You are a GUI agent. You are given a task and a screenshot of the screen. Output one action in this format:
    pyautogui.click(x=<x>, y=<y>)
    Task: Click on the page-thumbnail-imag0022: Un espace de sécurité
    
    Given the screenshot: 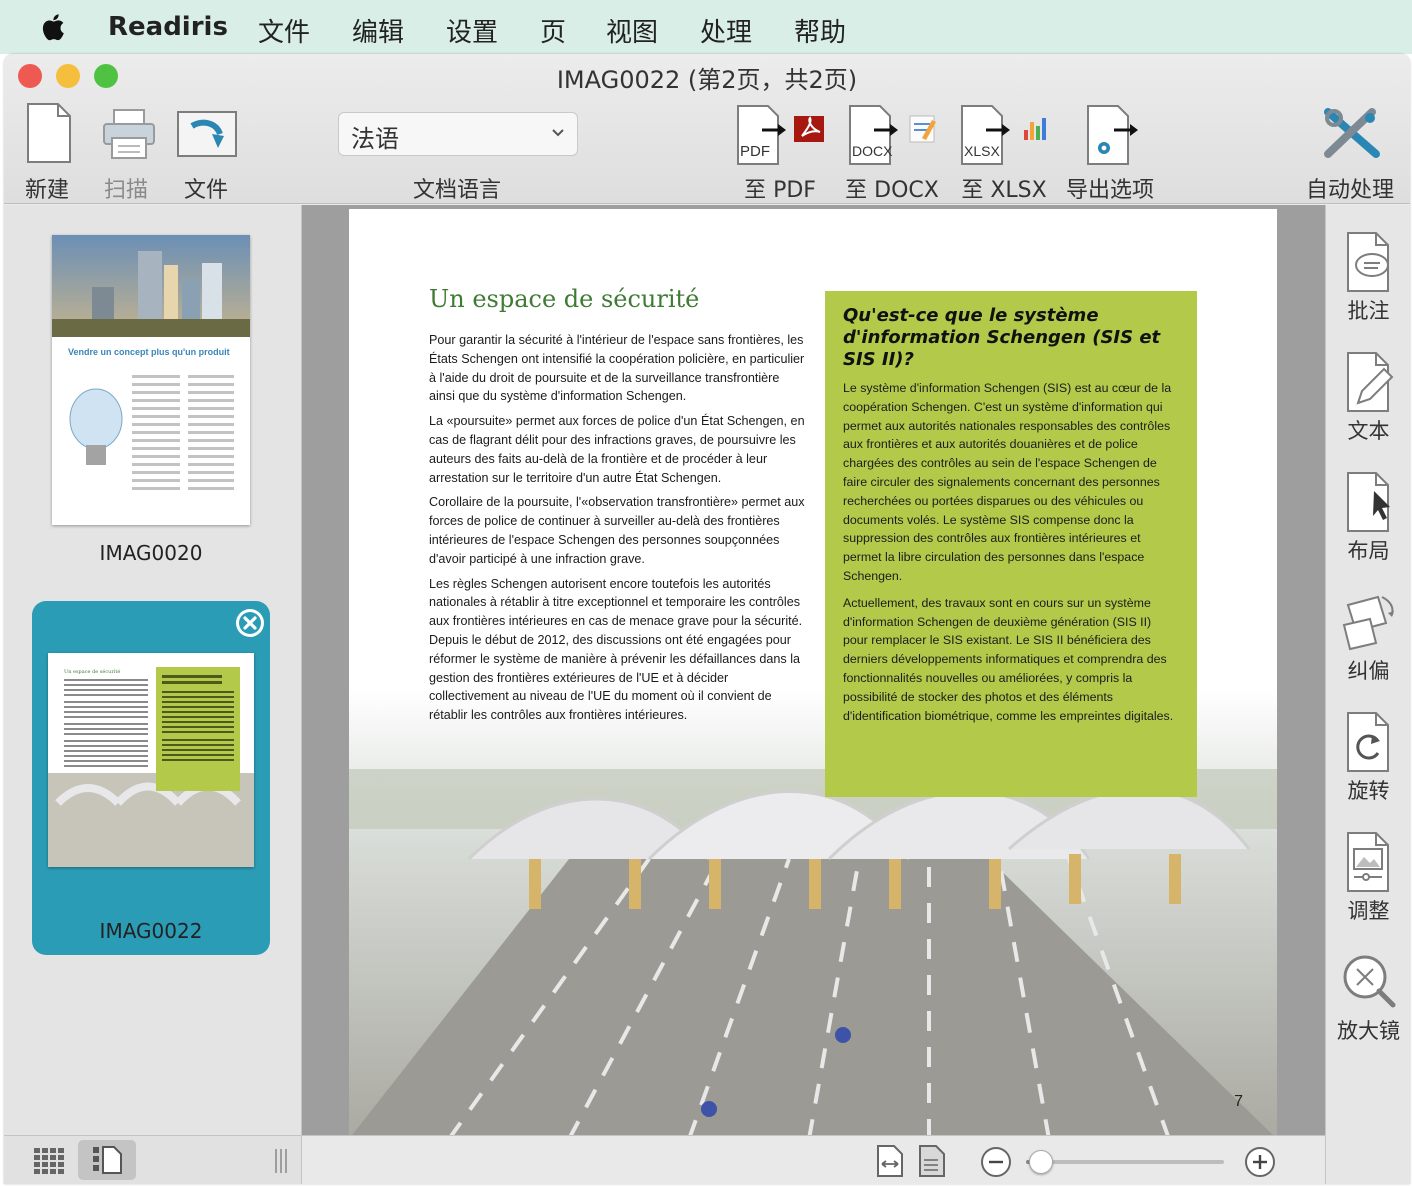 What is the action you would take?
    pyautogui.click(x=151, y=760)
    